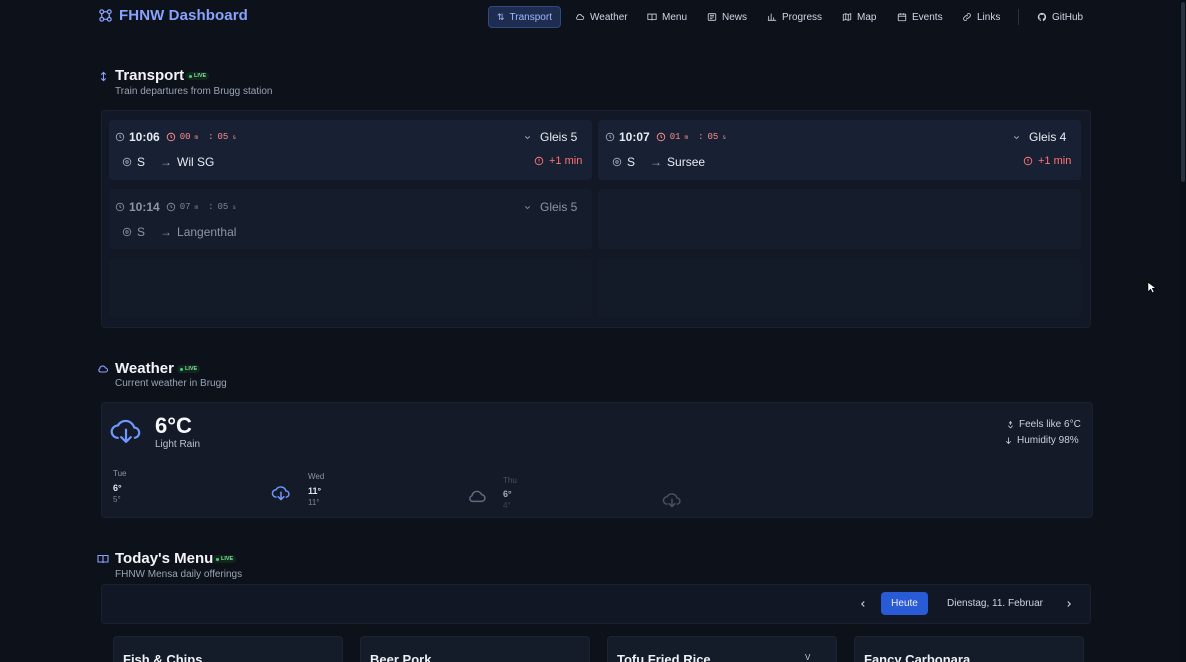 This screenshot has height=662, width=1186. I want to click on departure-placeholder, so click(839, 219).